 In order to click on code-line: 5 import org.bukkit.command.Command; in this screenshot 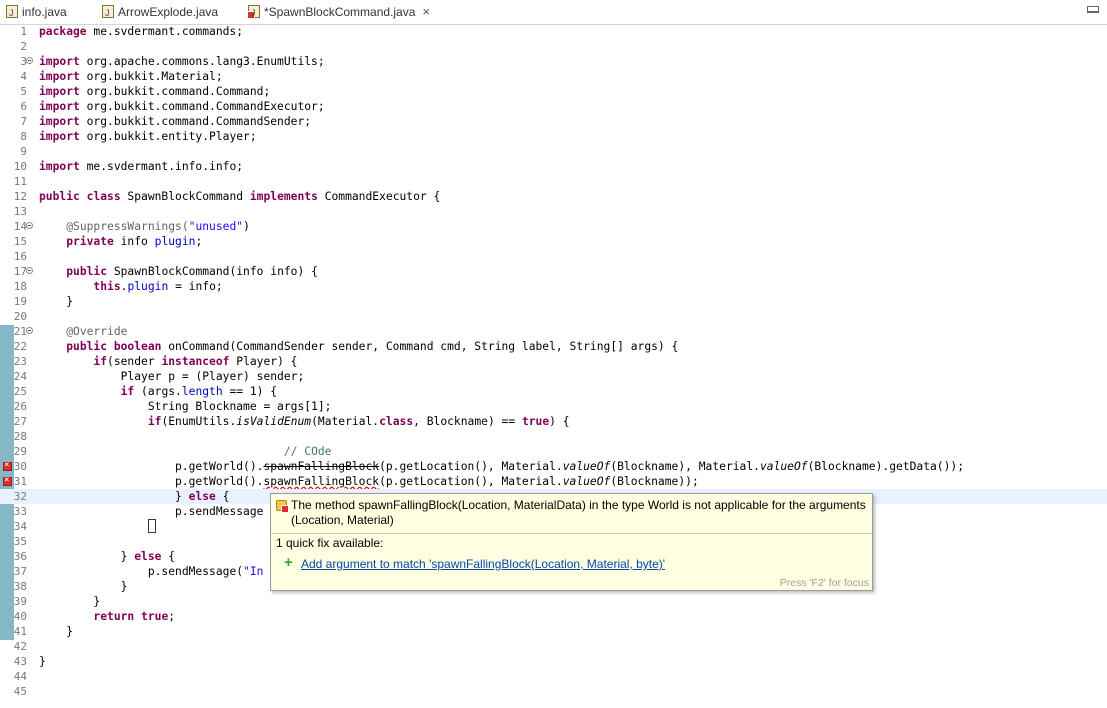, I will do `click(145, 91)`.